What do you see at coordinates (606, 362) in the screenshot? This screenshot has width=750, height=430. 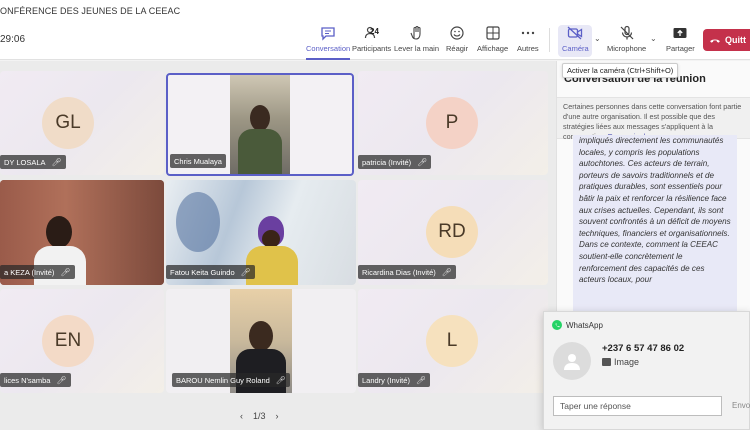 I see `image-icon` at bounding box center [606, 362].